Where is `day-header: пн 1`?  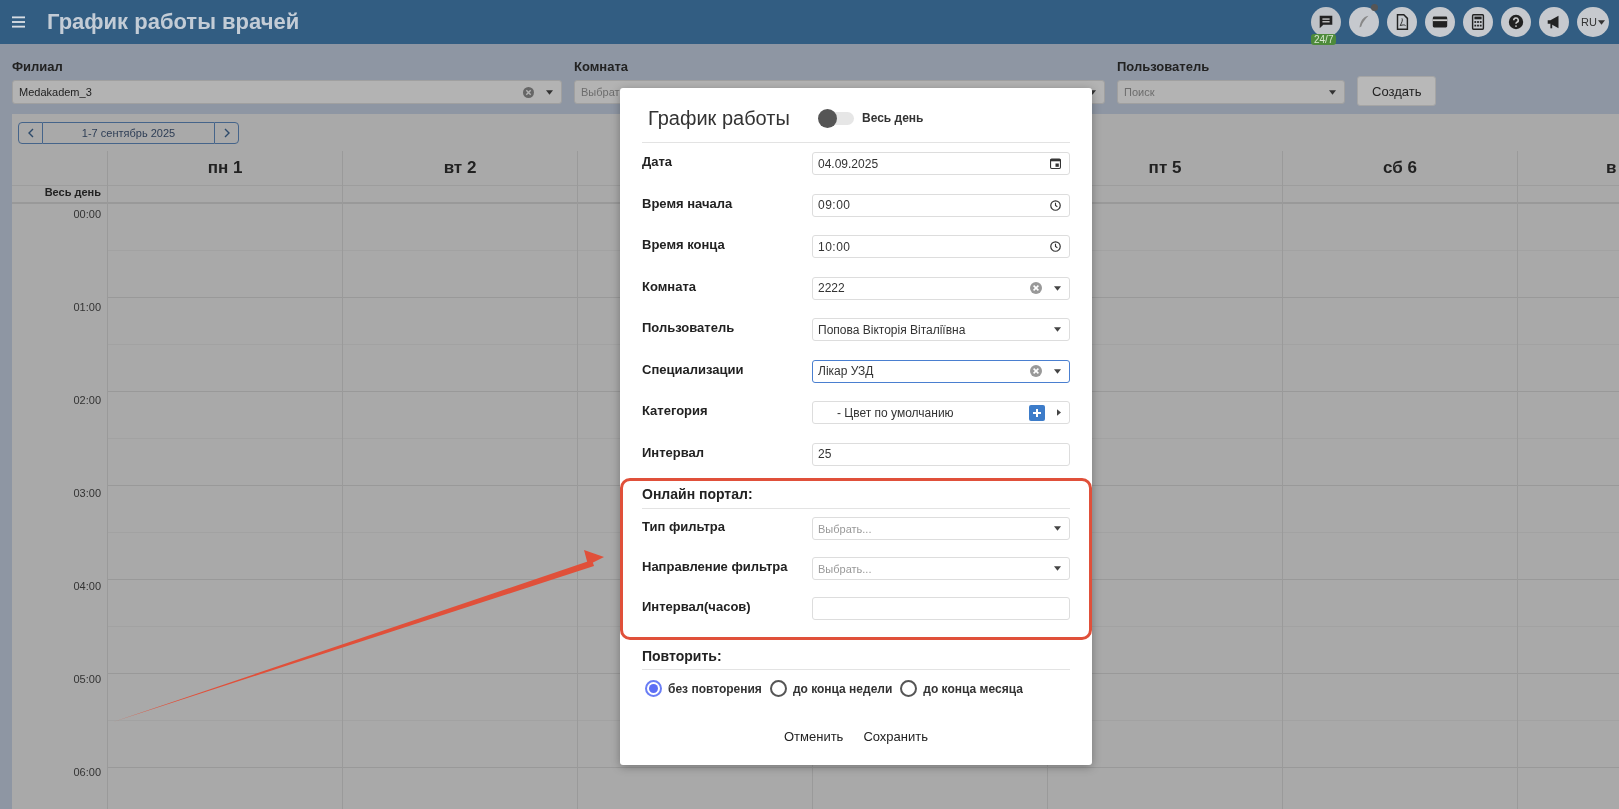 day-header: пн 1 is located at coordinates (225, 168).